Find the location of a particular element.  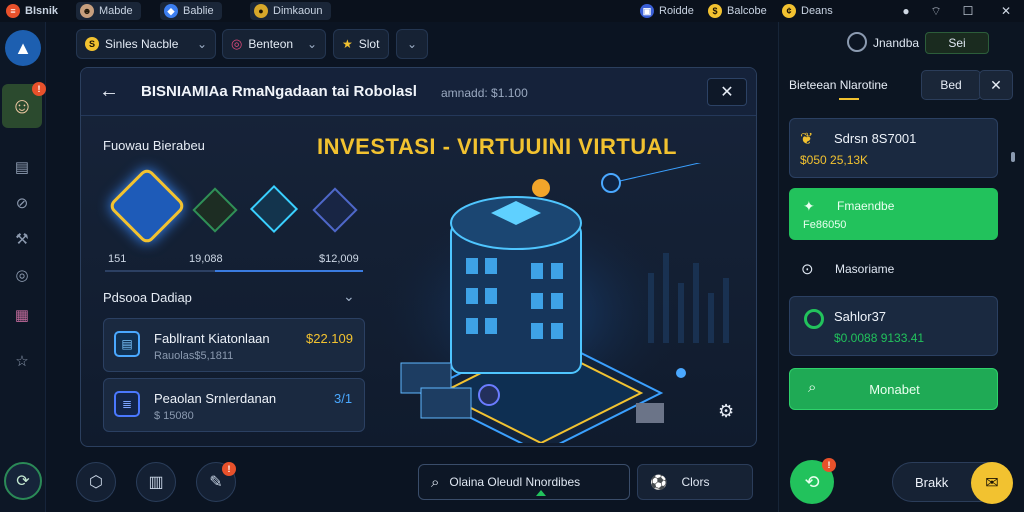

card-title: Fmaendbe is located at coordinates (866, 206).